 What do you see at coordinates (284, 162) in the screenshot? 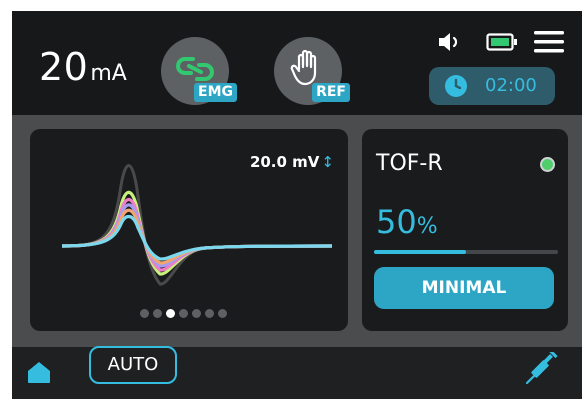
I see `scale-value: 20.0 mV` at bounding box center [284, 162].